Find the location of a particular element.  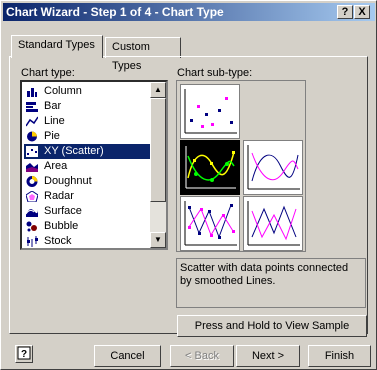

smoothed-lines-markers-preview is located at coordinates (210, 167).